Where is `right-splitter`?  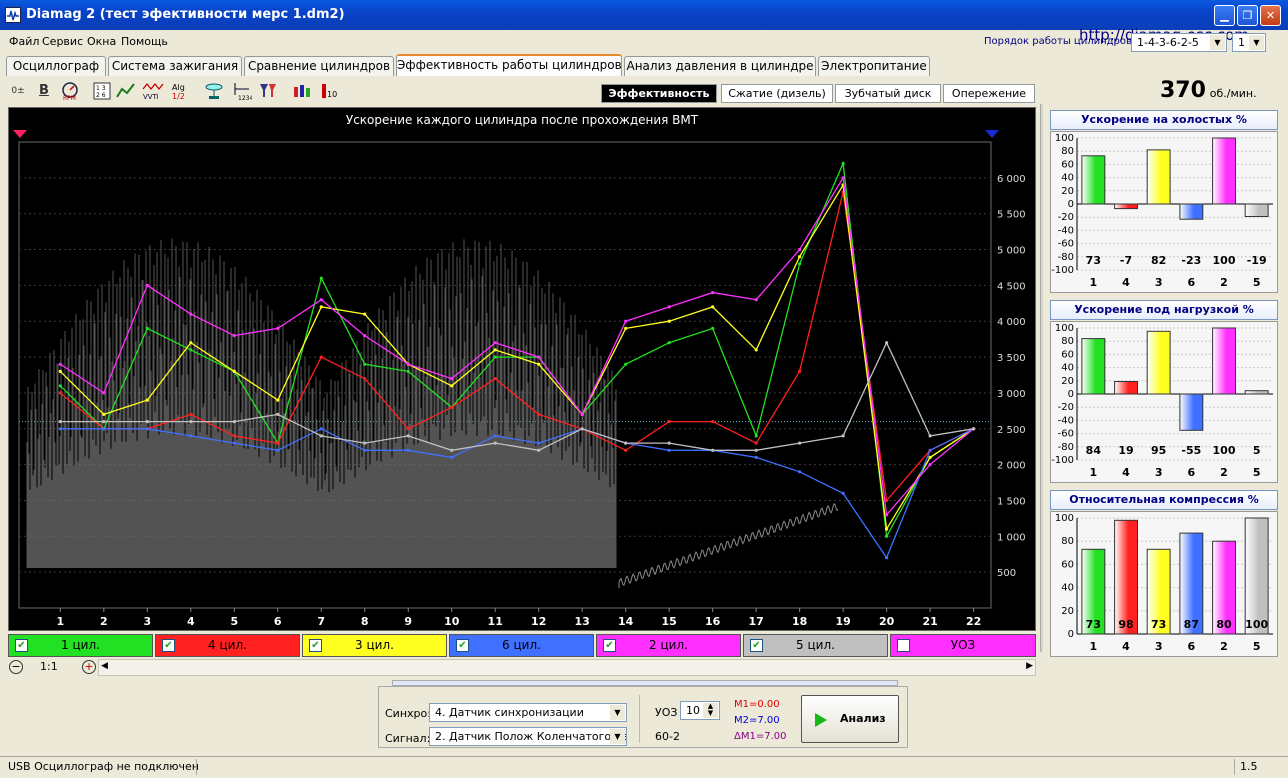
right-splitter is located at coordinates (1041, 378).